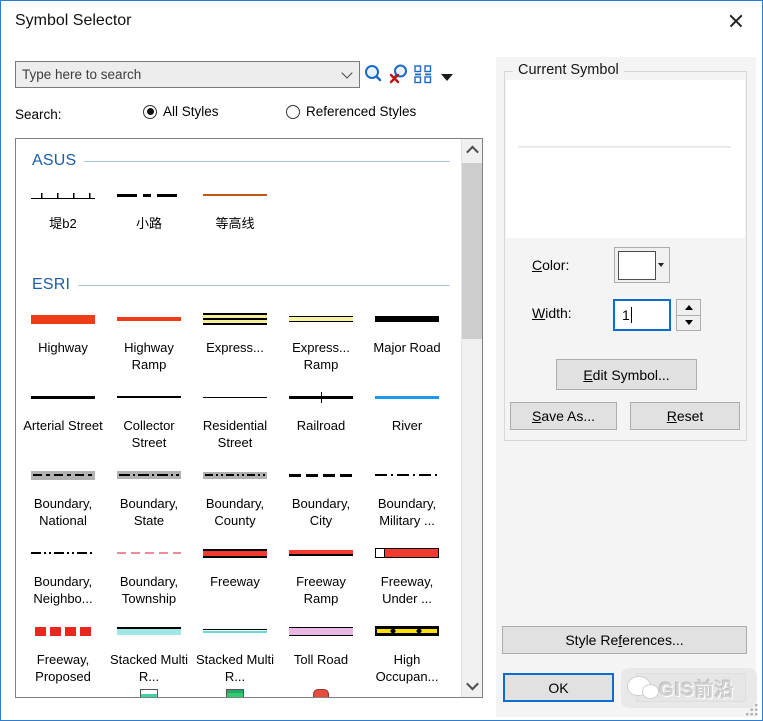  I want to click on width-value: 1, so click(626, 315).